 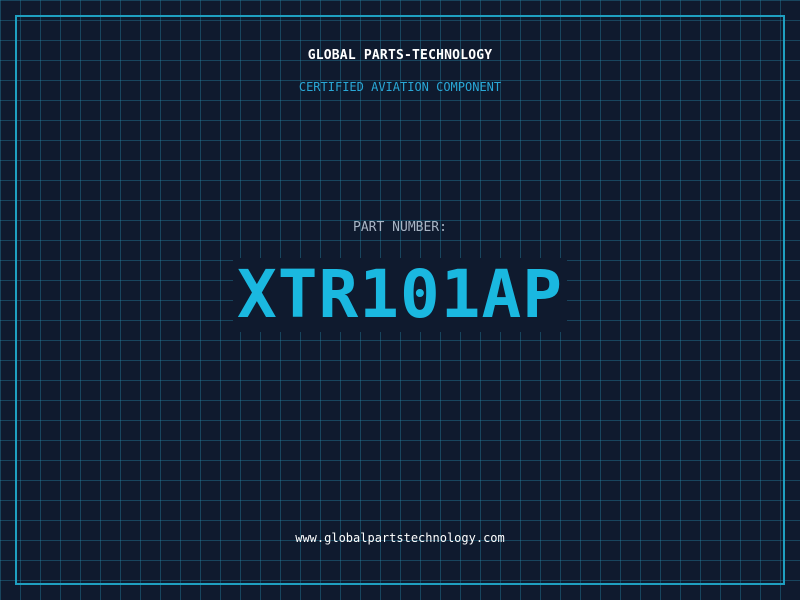 What do you see at coordinates (400, 87) in the screenshot?
I see `certification-subtitle: CERTIFIED AVIATION COMPONENT` at bounding box center [400, 87].